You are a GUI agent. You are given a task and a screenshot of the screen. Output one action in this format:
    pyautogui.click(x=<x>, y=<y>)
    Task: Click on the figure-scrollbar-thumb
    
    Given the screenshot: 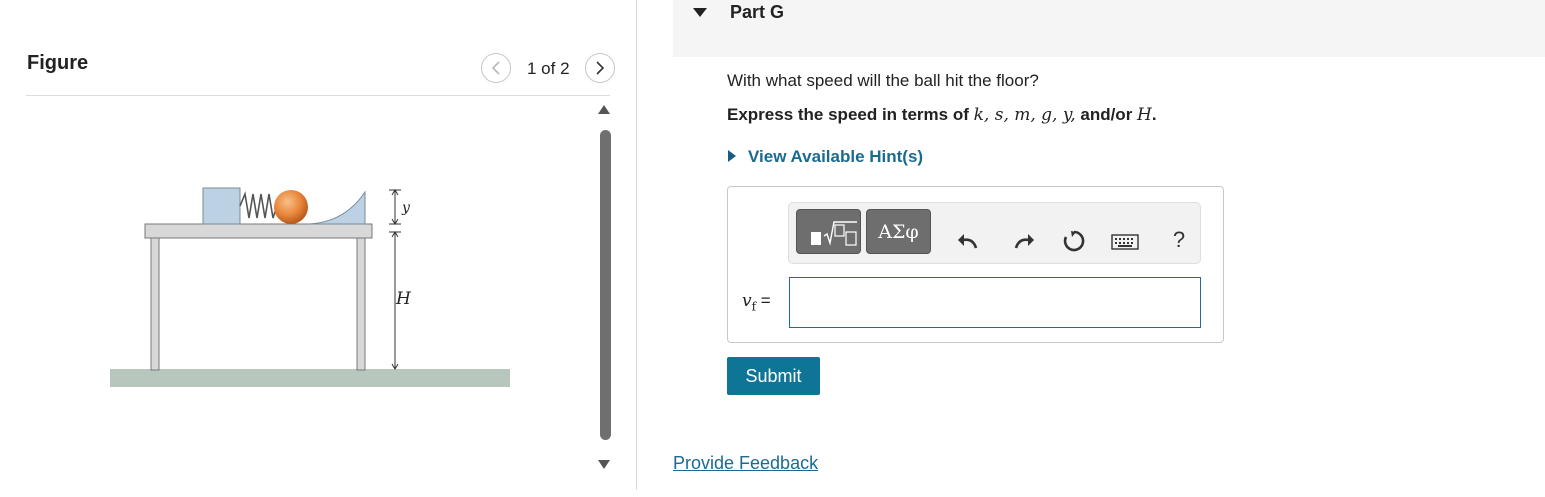 What is the action you would take?
    pyautogui.click(x=605, y=285)
    